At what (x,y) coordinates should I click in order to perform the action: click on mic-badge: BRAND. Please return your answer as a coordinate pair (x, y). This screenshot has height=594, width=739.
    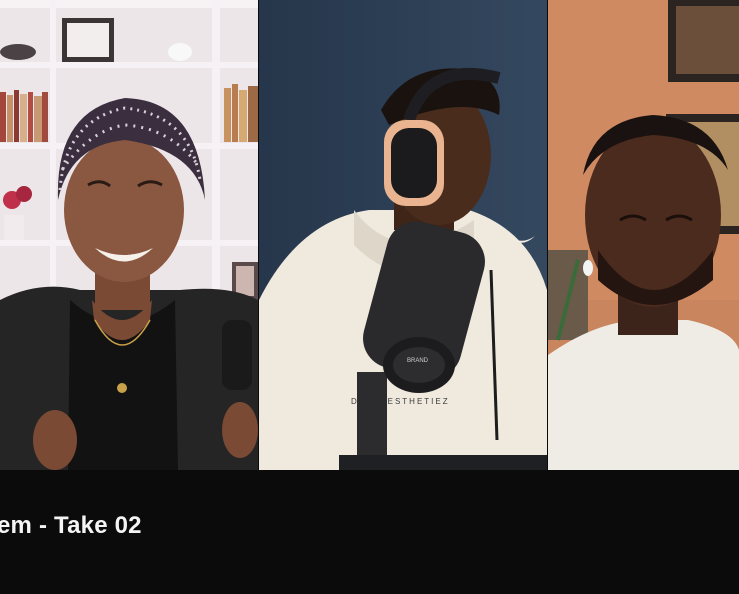
    Looking at the image, I should click on (418, 361).